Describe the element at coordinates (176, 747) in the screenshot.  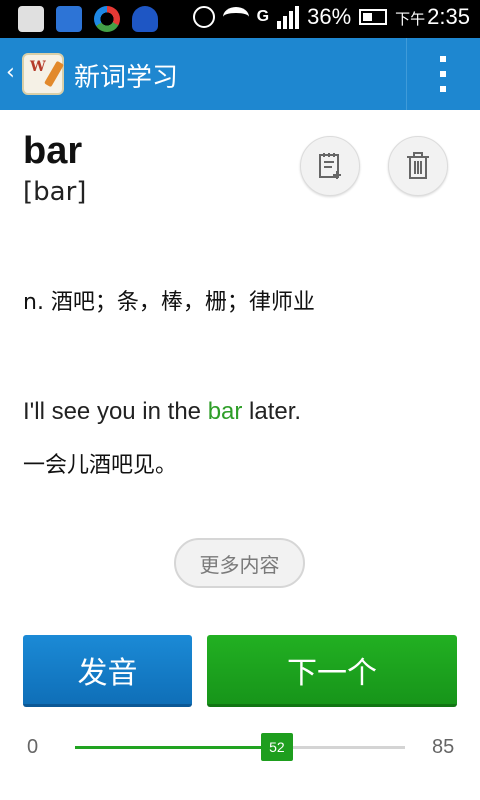
I see `progress-fill` at that location.